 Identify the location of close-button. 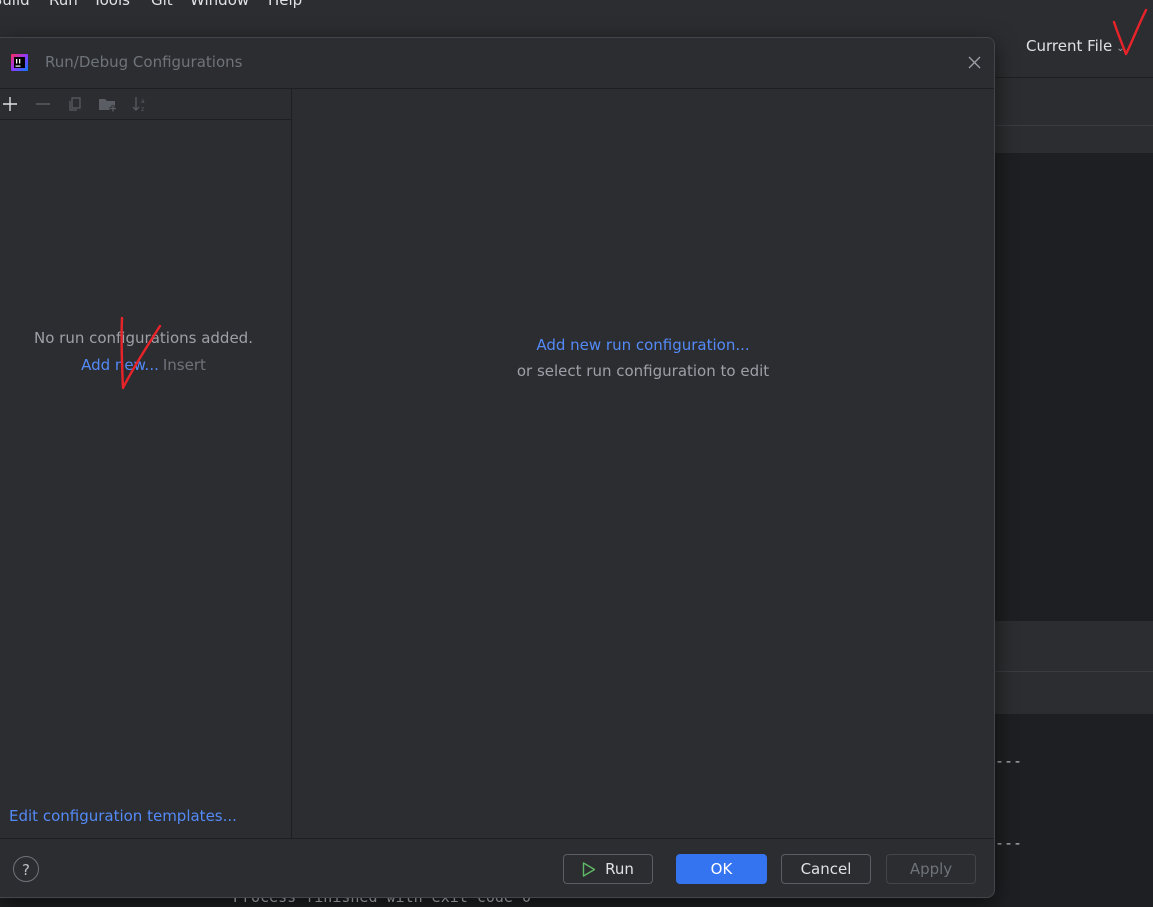
(974, 63).